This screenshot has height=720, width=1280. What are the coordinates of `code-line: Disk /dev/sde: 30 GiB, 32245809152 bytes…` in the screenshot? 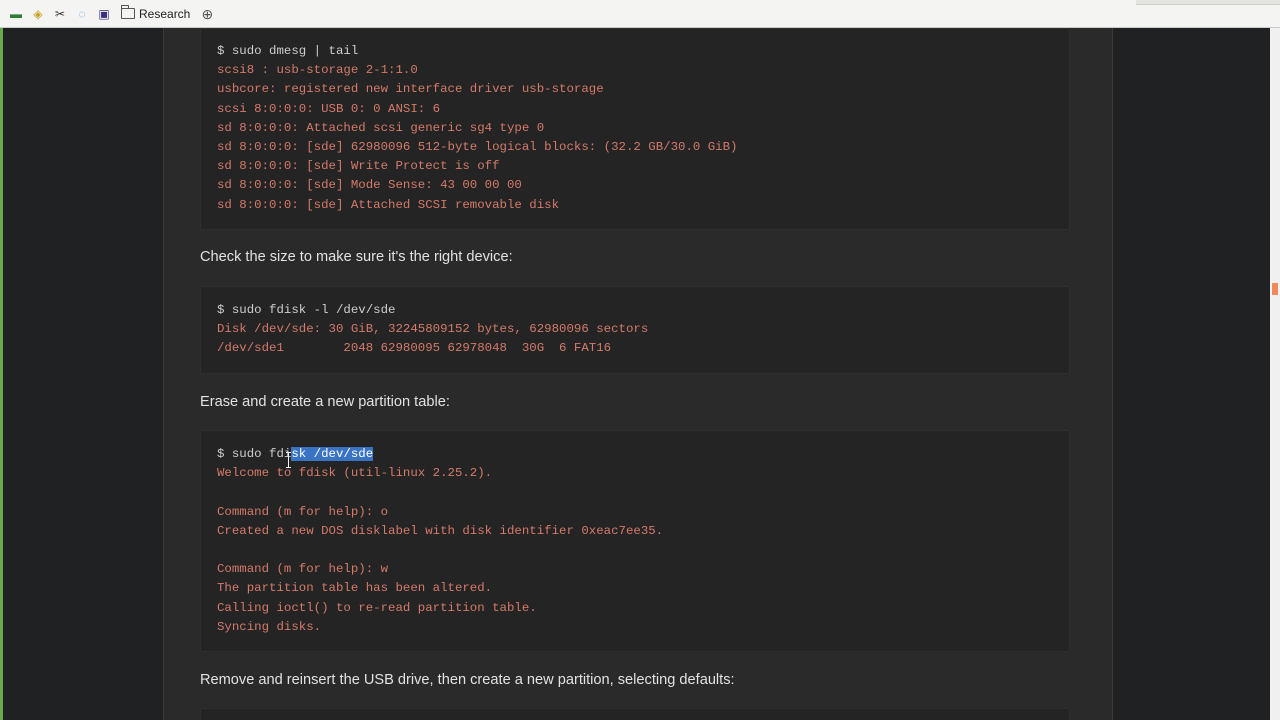 It's located at (433, 329).